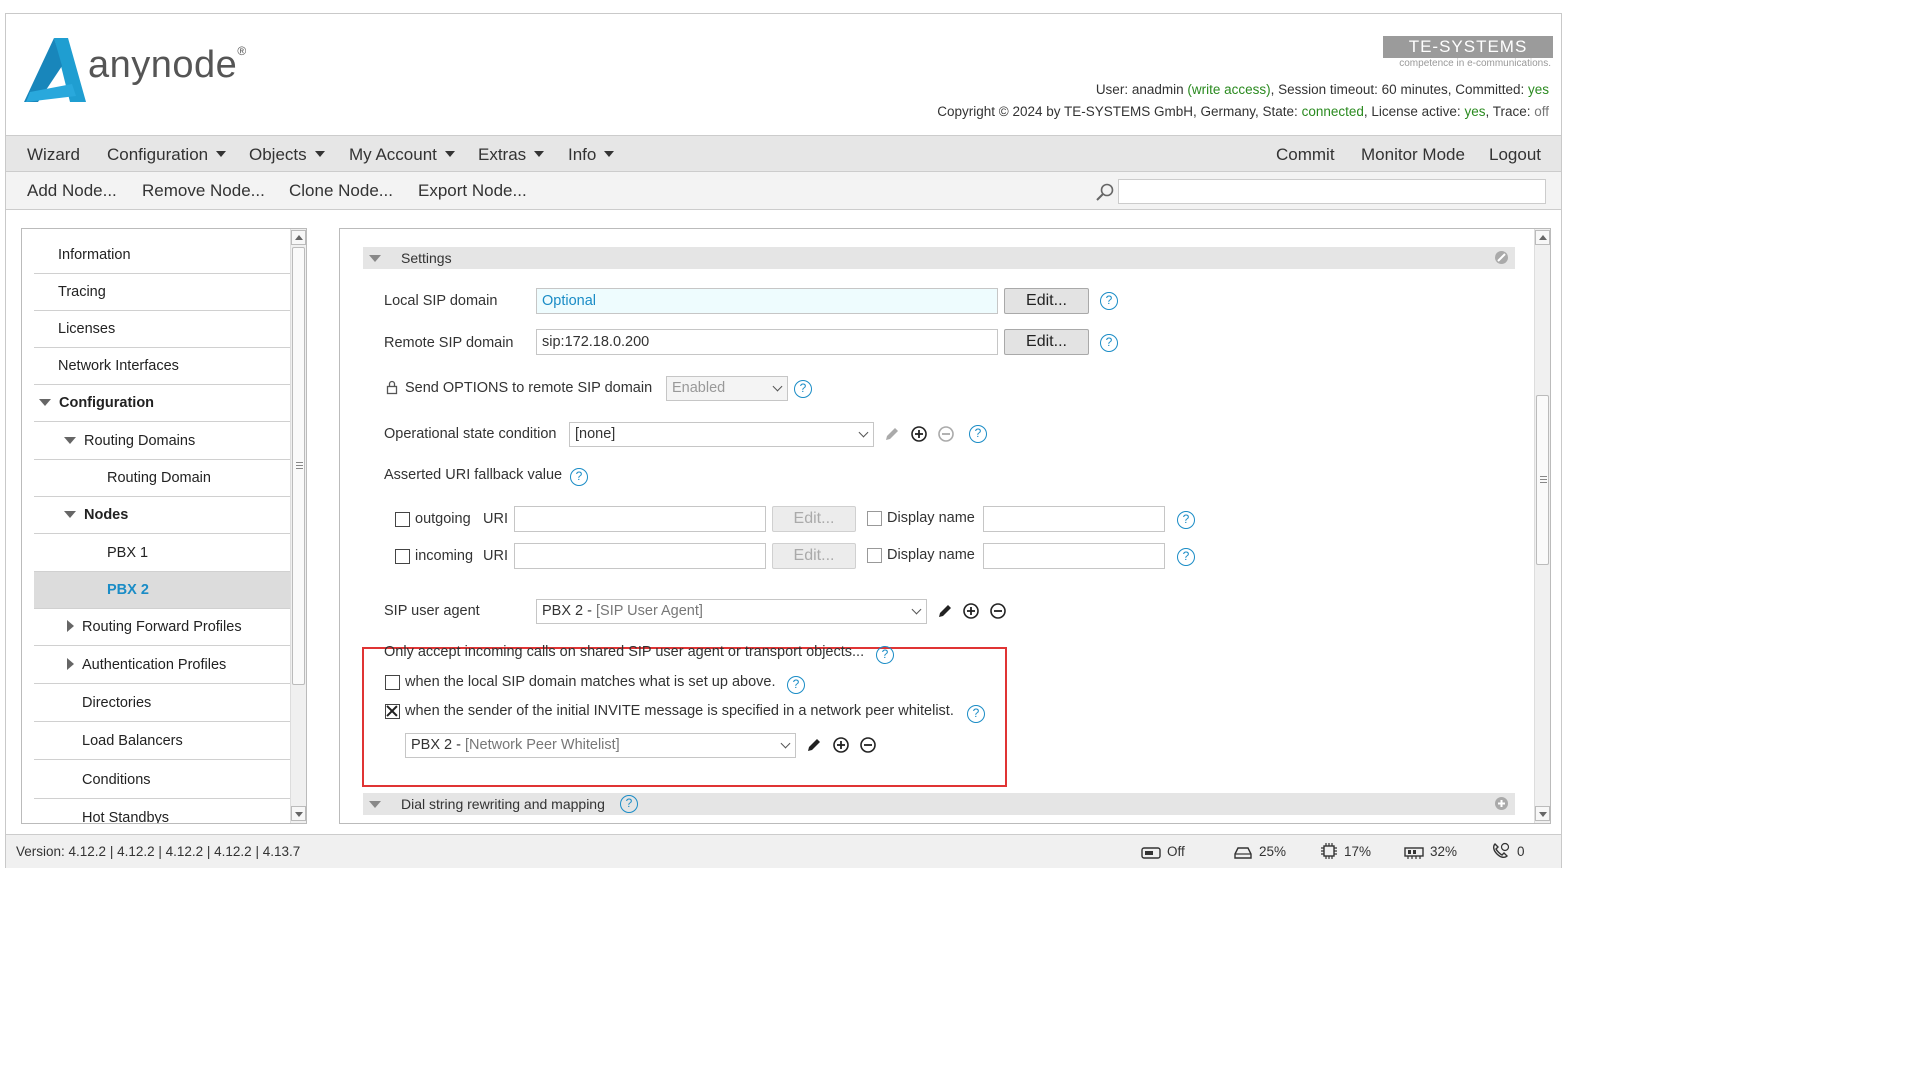 The width and height of the screenshot is (1920, 1080). What do you see at coordinates (939, 804) in the screenshot?
I see `dial-string-section-header: Dial string rewriting and mapping ?` at bounding box center [939, 804].